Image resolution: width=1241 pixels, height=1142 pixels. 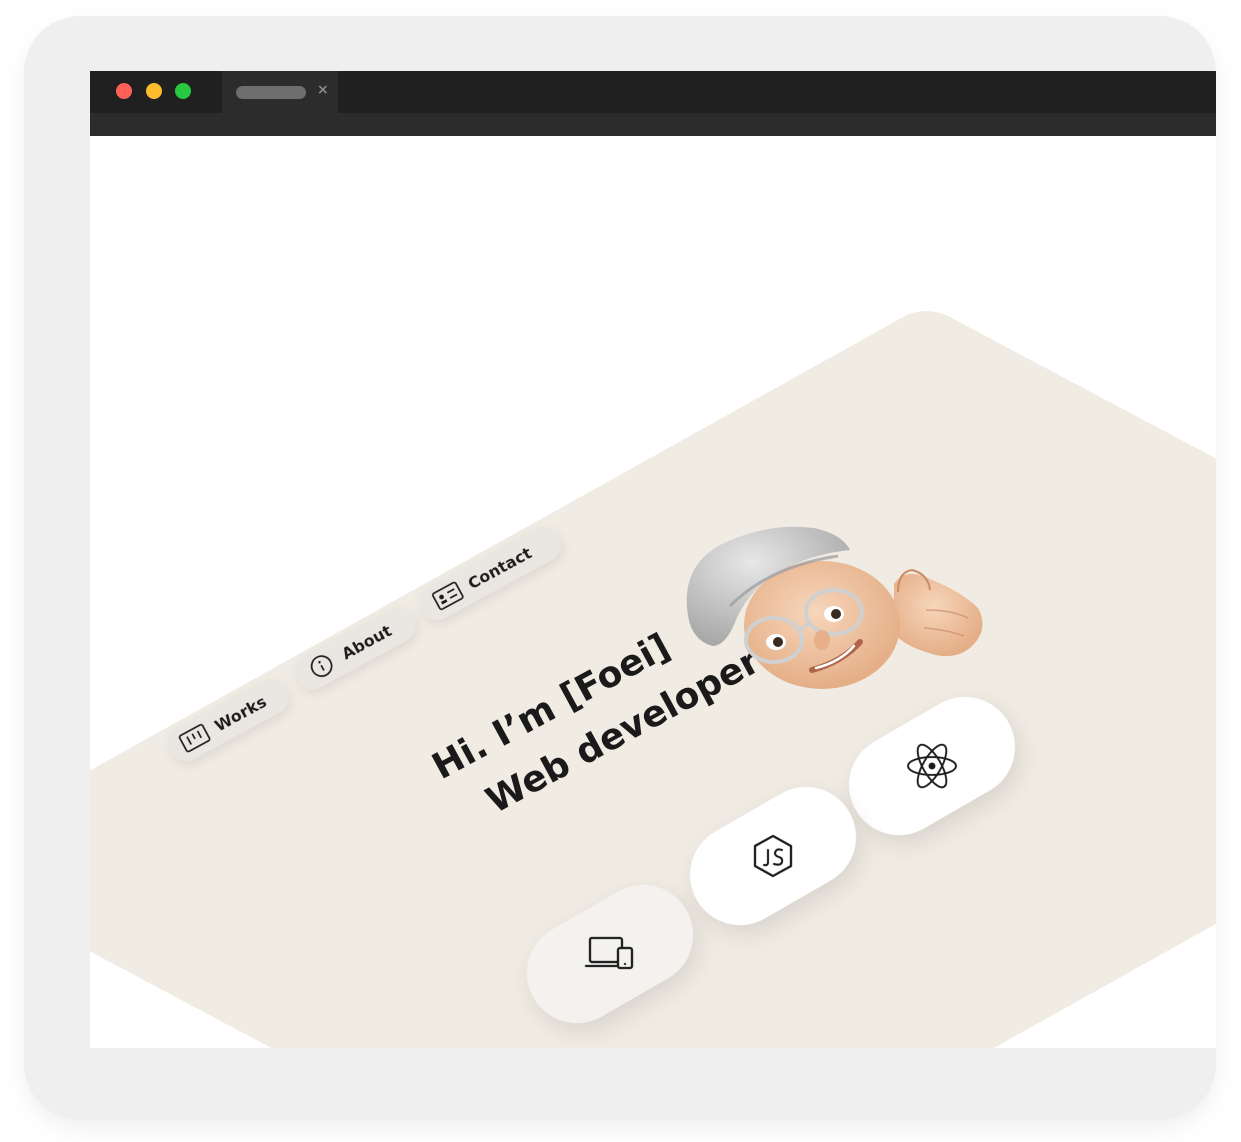 I want to click on maximize-window-button, so click(x=183, y=91).